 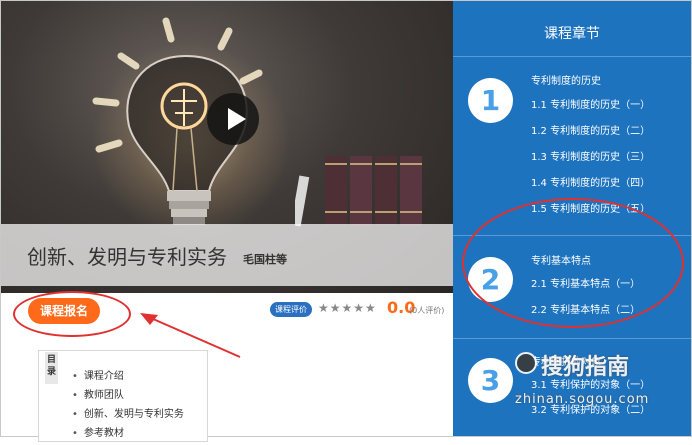 I want to click on sogou-logo-icon, so click(x=526, y=363).